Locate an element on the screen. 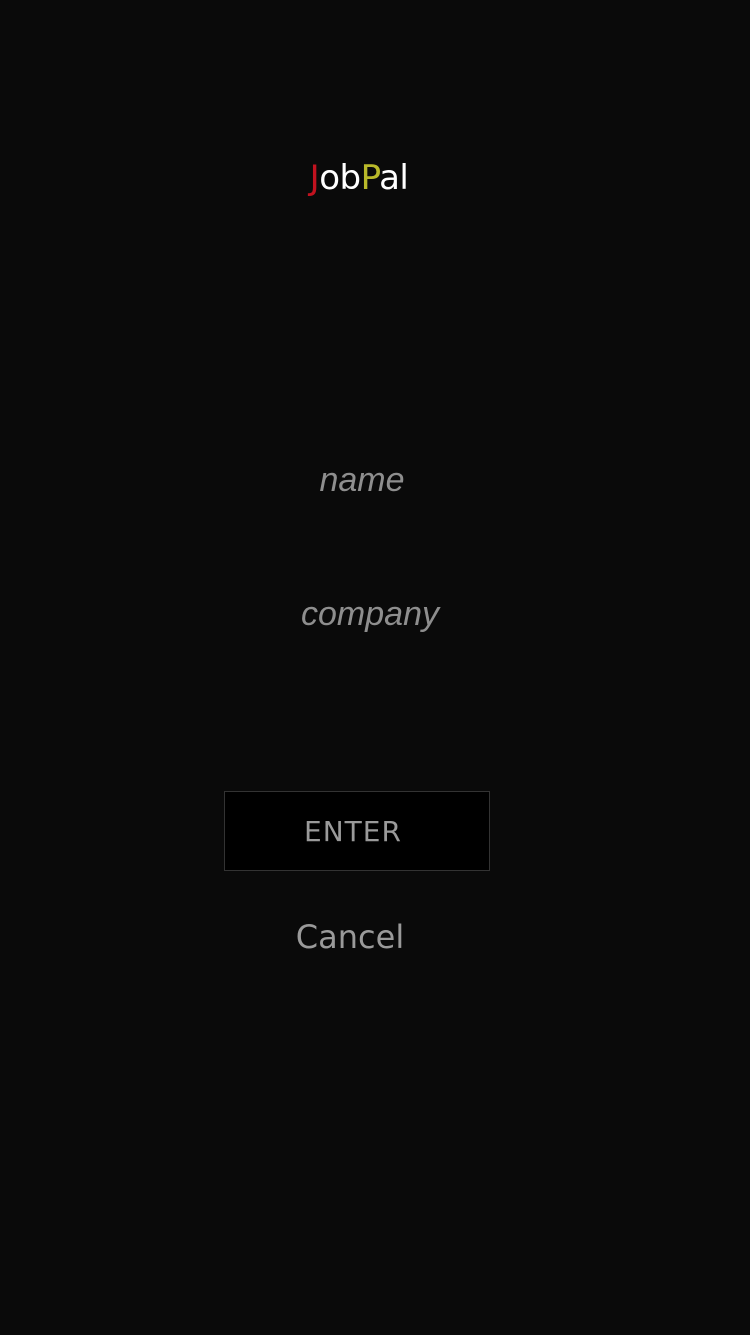 Image resolution: width=750 pixels, height=1335 pixels. company-input is located at coordinates (370, 614).